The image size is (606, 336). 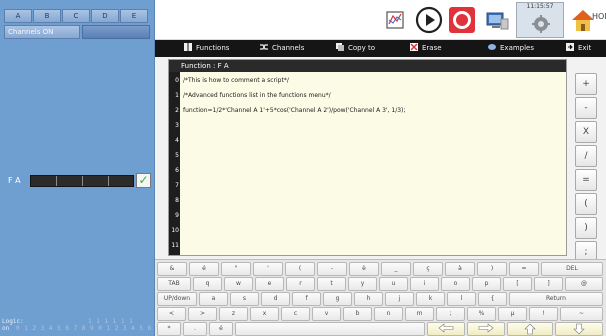 I want to click on menu-copy-to: Copy to, so click(x=355, y=48).